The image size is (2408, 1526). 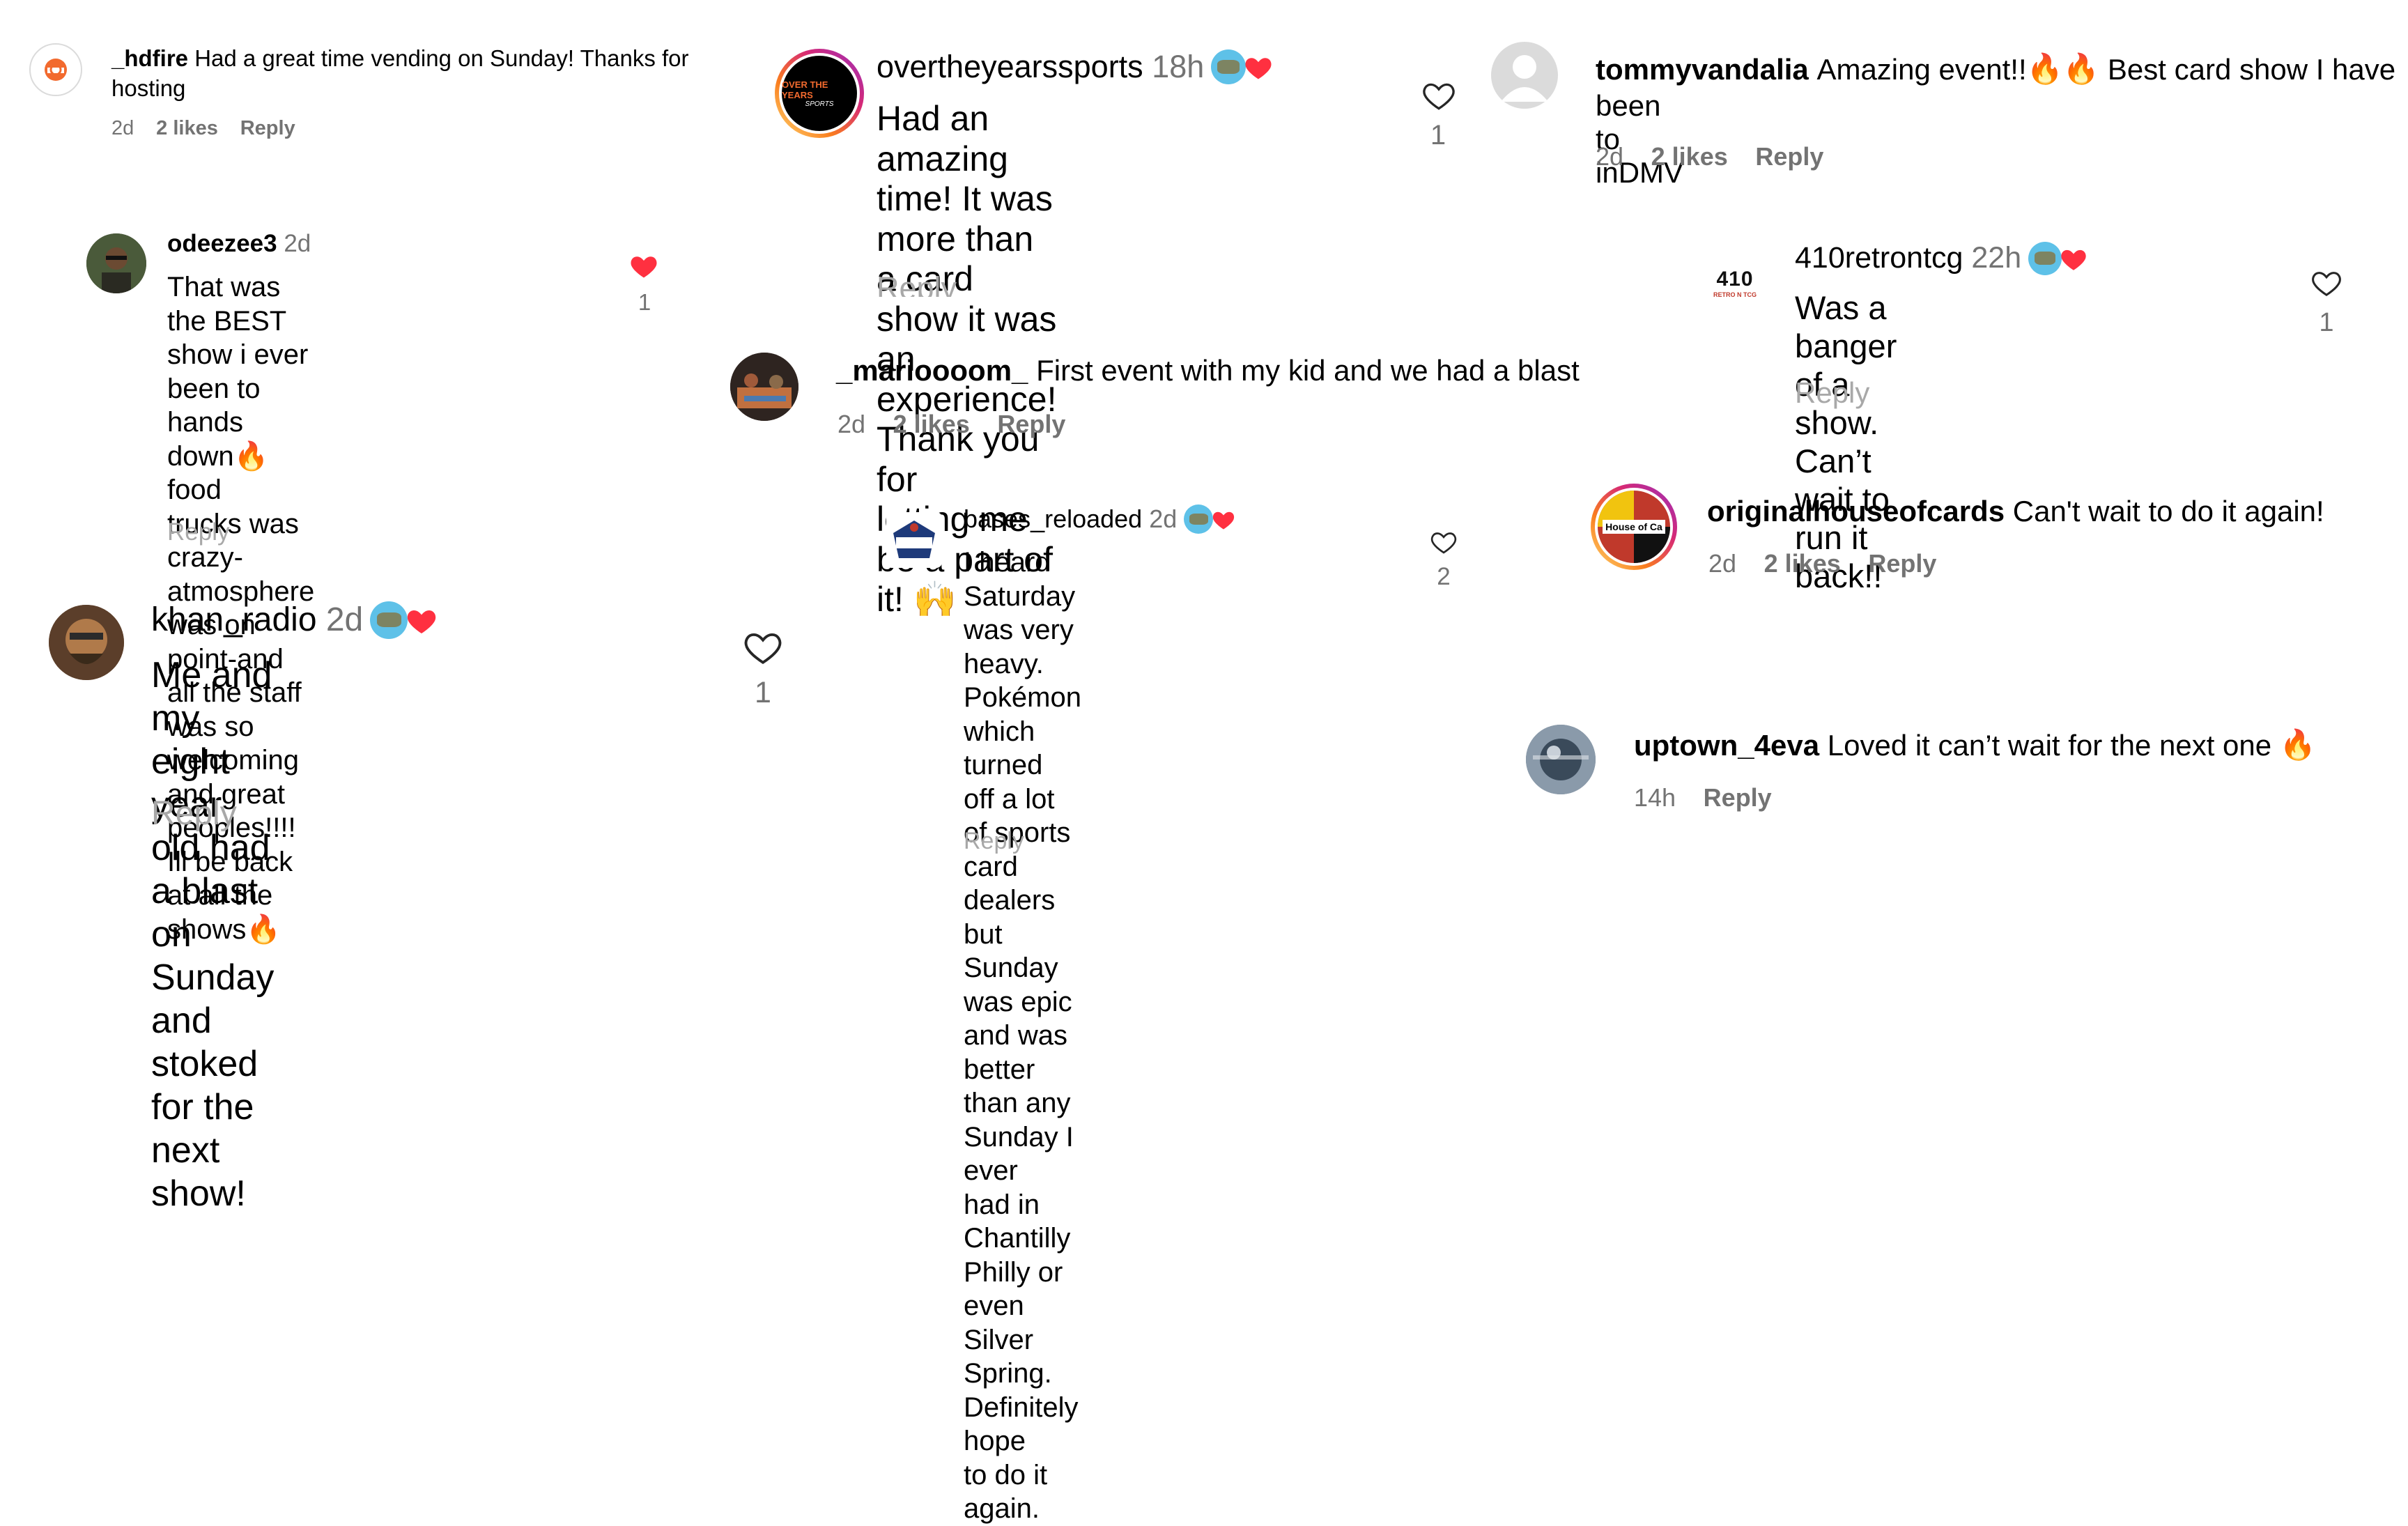 I want to click on text-line: heavy. Pokémon which turned, so click(x=1023, y=714).